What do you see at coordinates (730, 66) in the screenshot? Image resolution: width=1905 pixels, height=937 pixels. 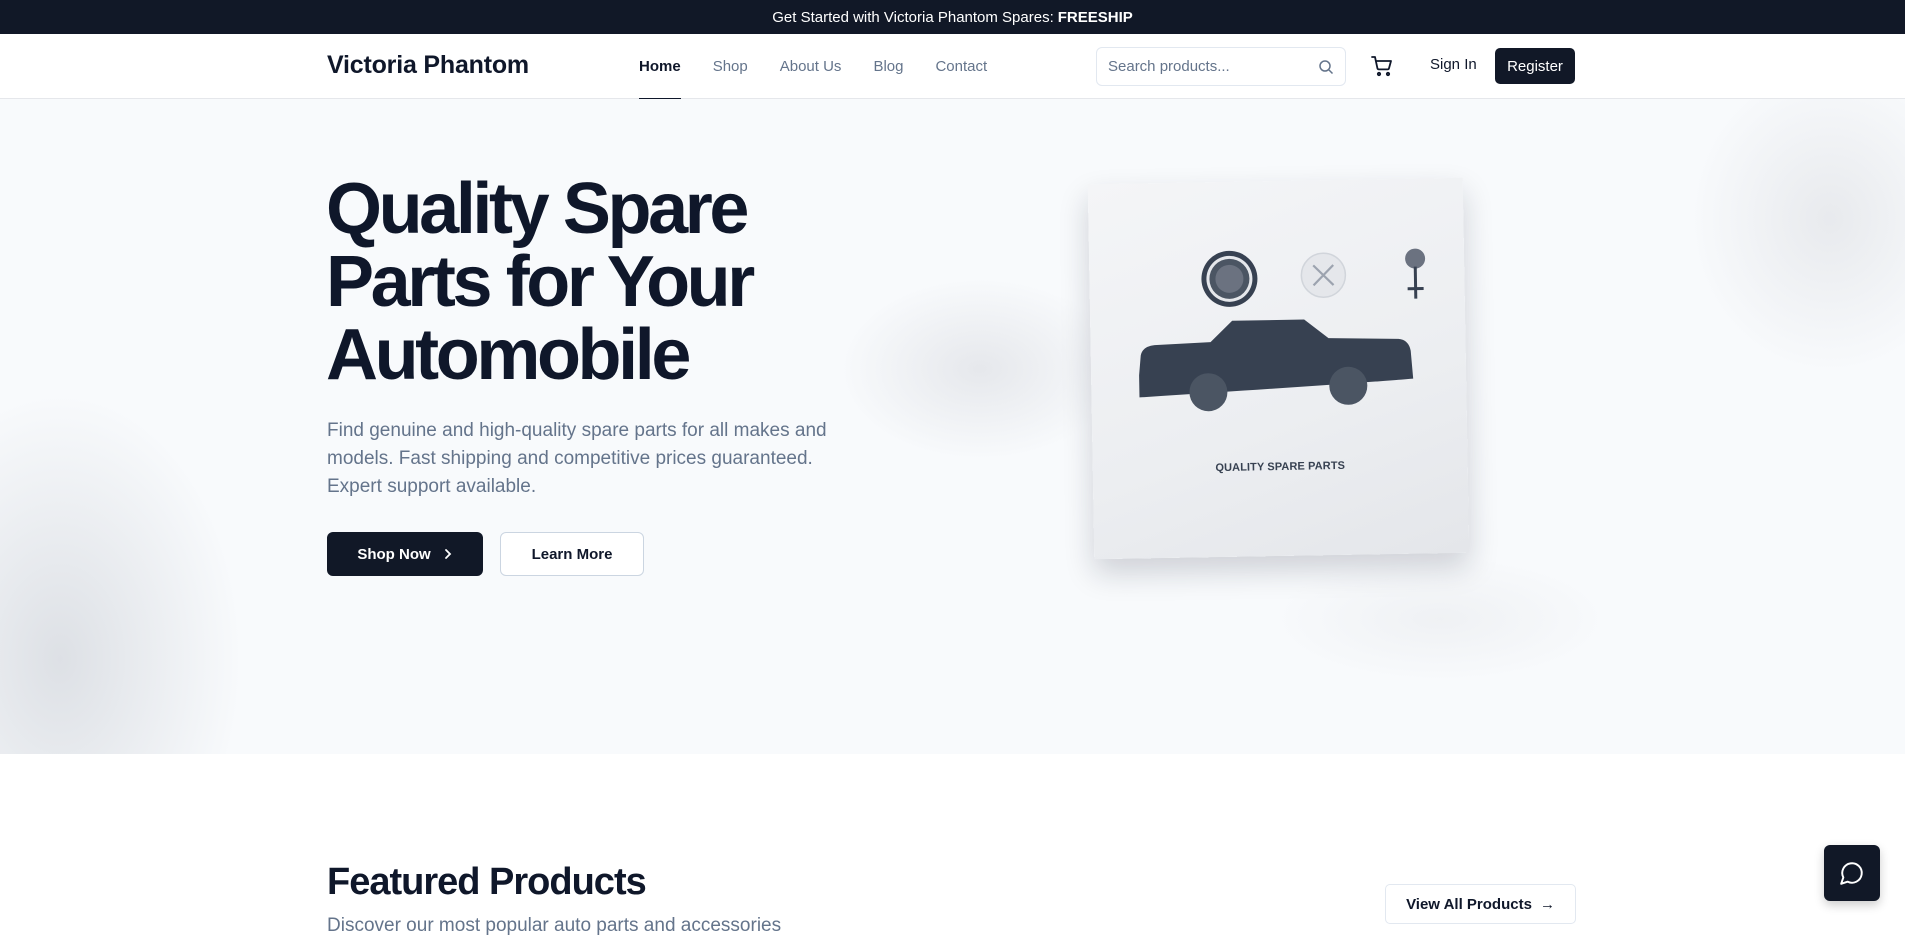 I see `nav-shop: Shop` at bounding box center [730, 66].